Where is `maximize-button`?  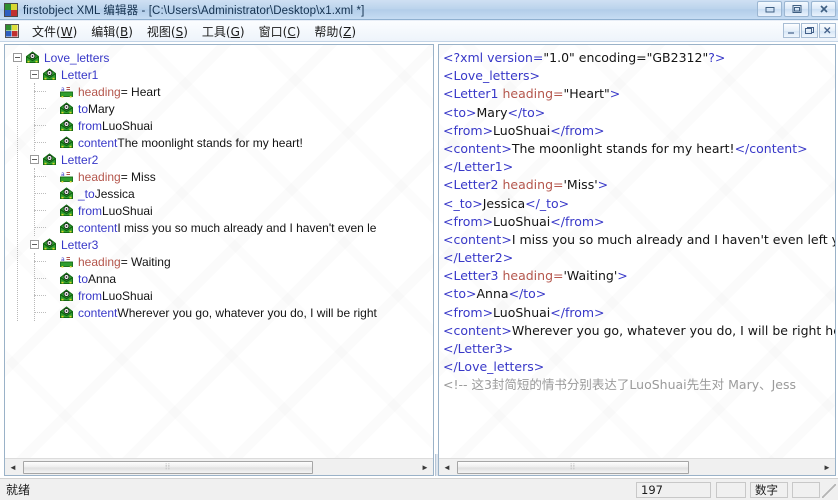 maximize-button is located at coordinates (796, 9).